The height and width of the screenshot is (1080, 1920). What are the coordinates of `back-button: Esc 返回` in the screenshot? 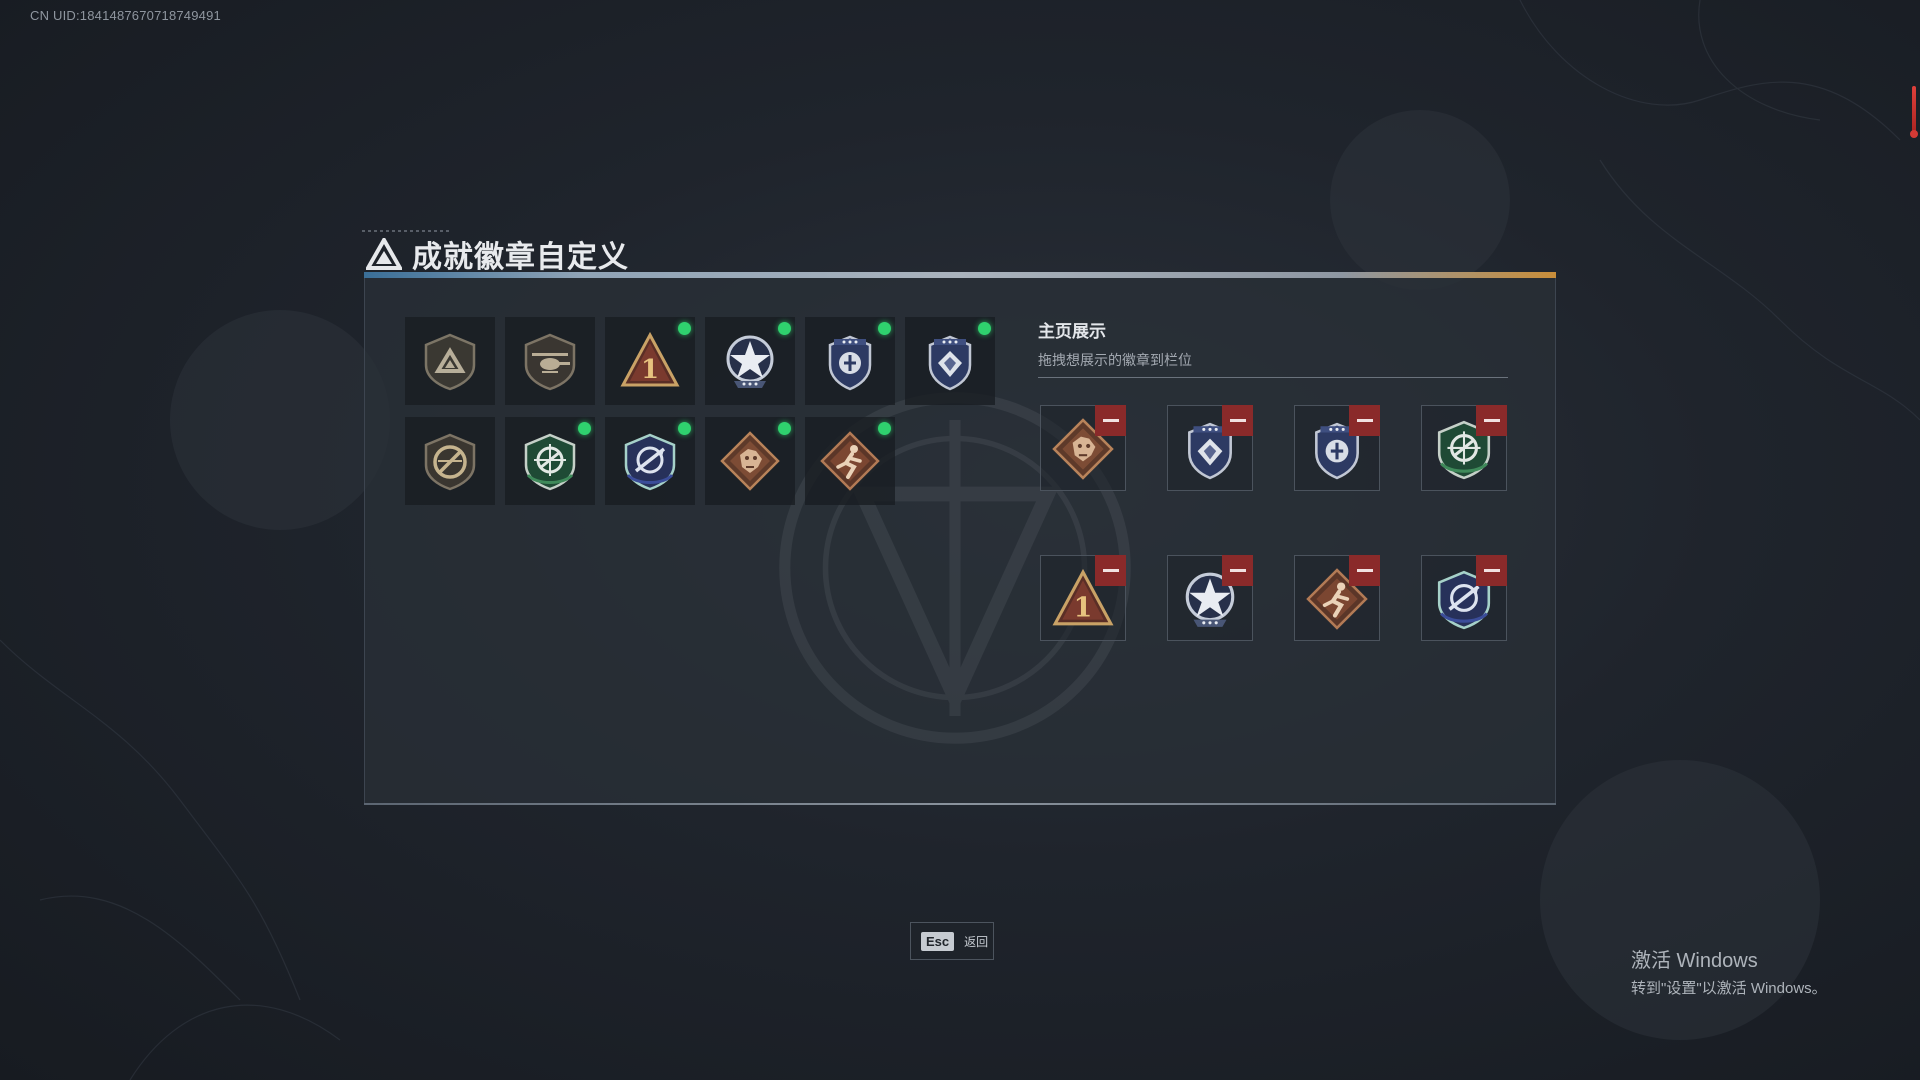 It's located at (952, 941).